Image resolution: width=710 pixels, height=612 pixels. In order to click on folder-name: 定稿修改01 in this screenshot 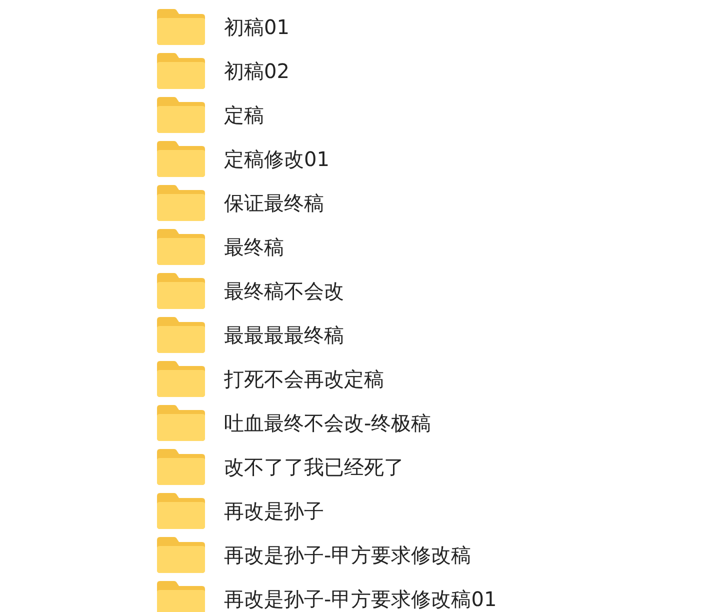, I will do `click(277, 159)`.